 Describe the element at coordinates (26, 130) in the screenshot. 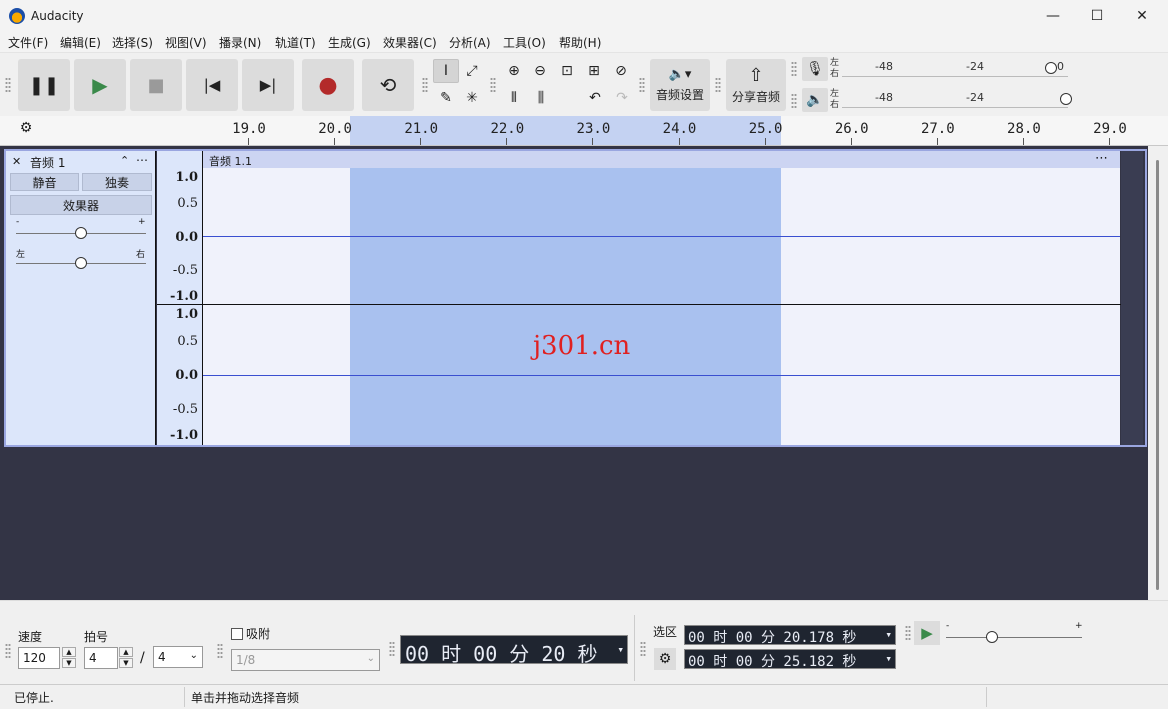

I see `timeline-settings-gear-icon: ⚙` at that location.